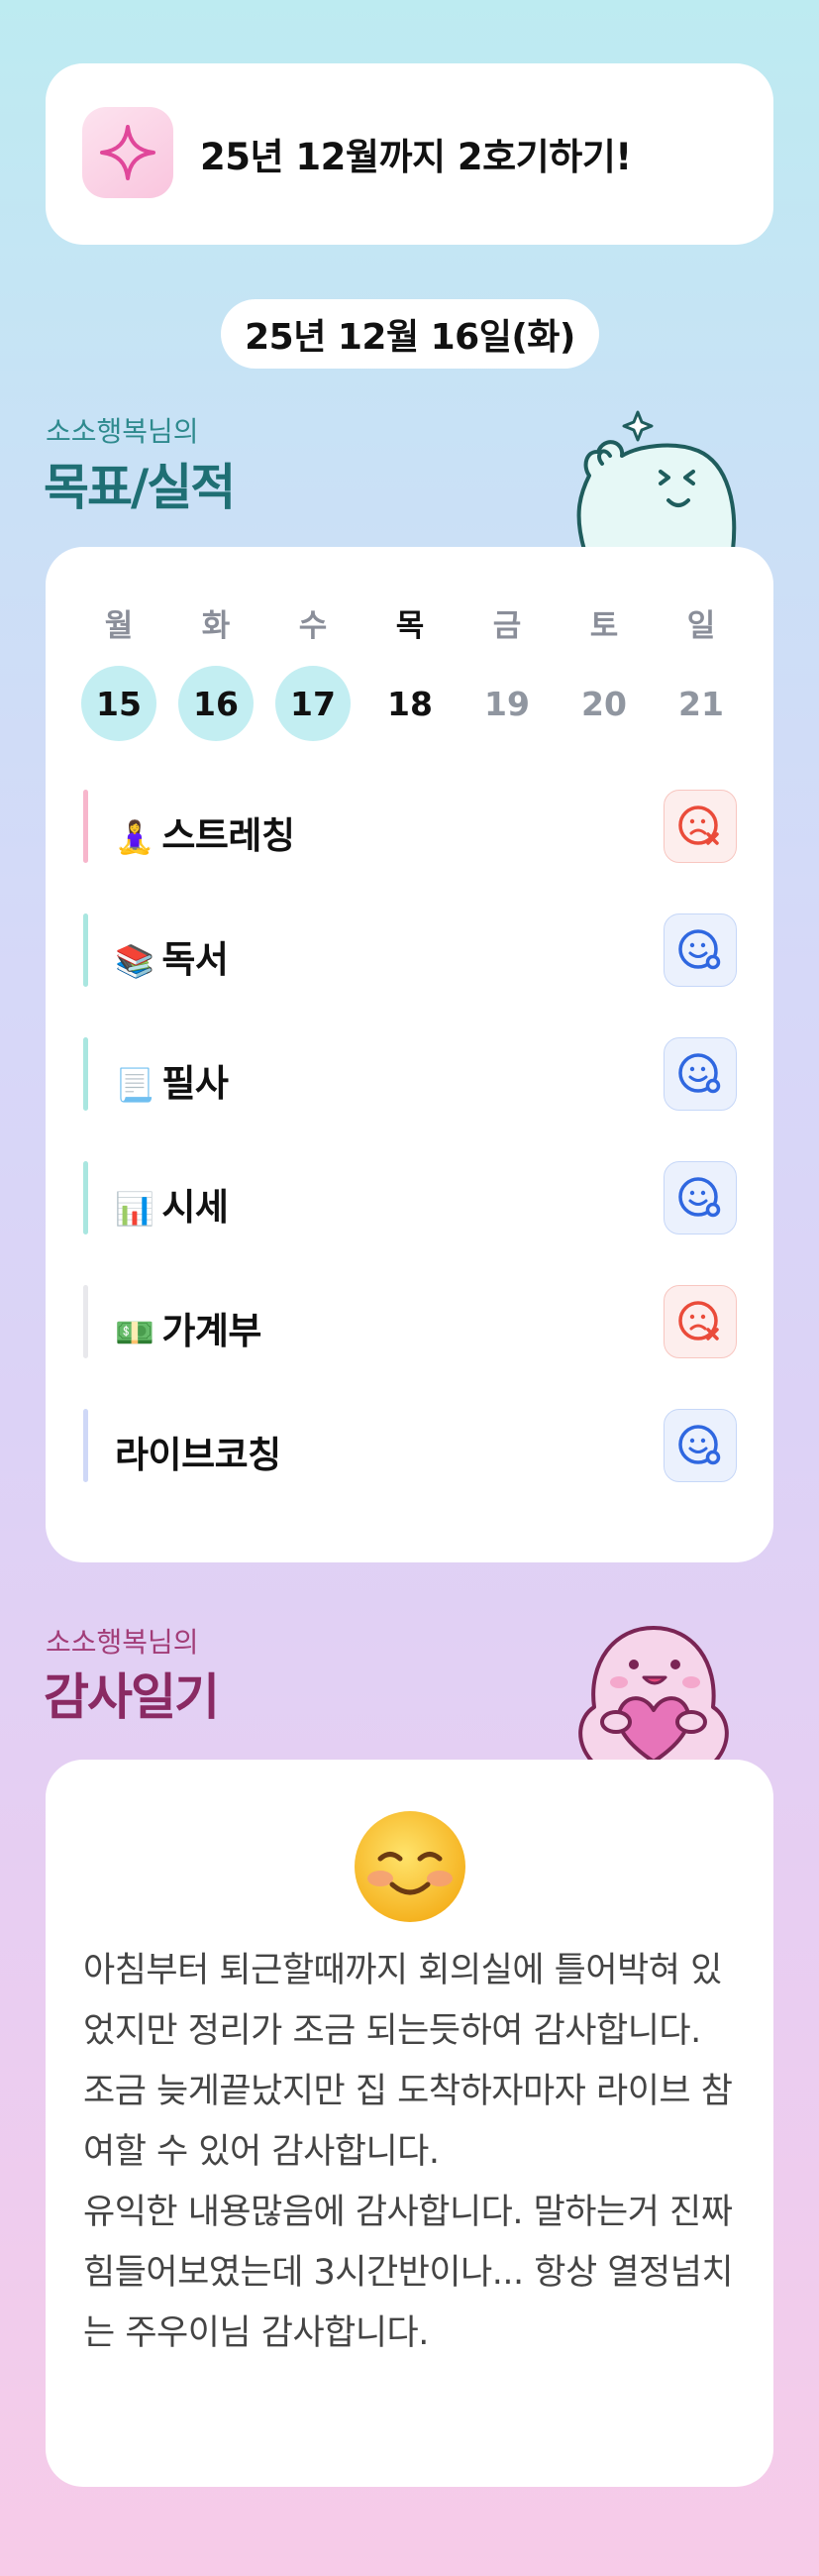 This screenshot has width=819, height=2576. I want to click on habit-name: 스트레칭, so click(228, 836).